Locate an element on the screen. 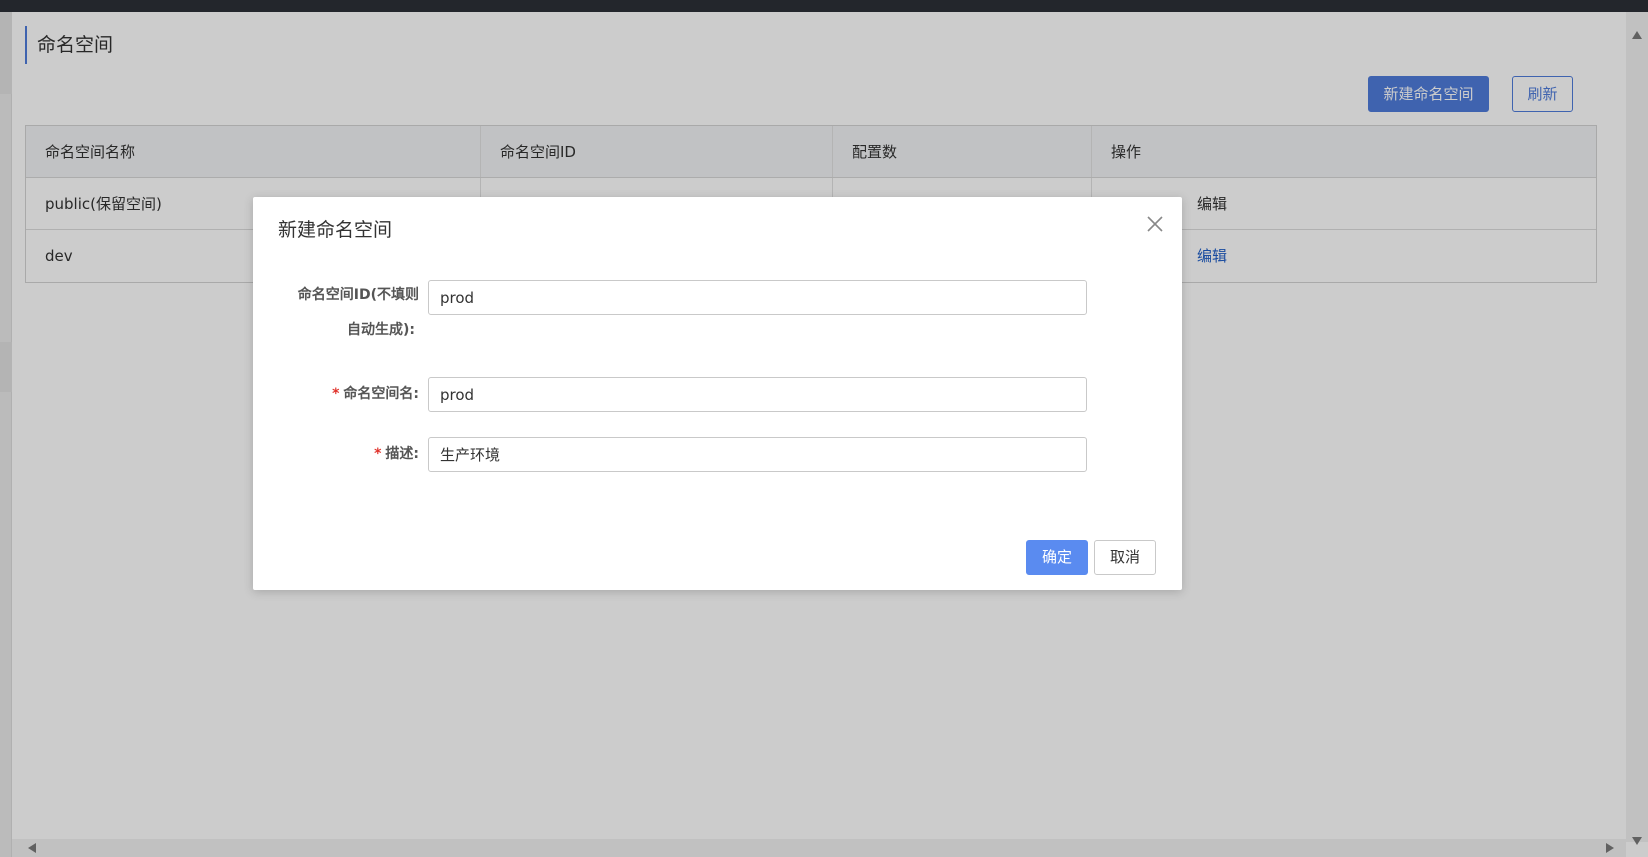  close-icon is located at coordinates (1155, 224).